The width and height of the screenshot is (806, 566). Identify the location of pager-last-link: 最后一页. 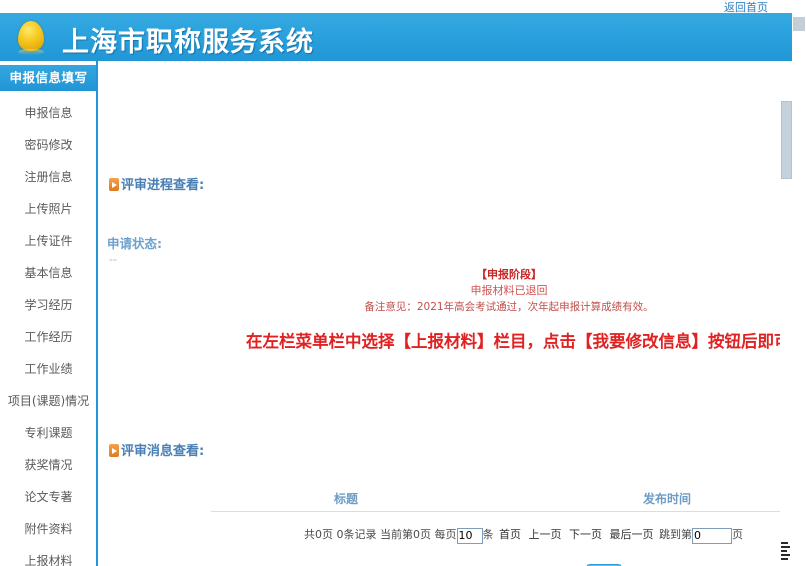
(632, 534).